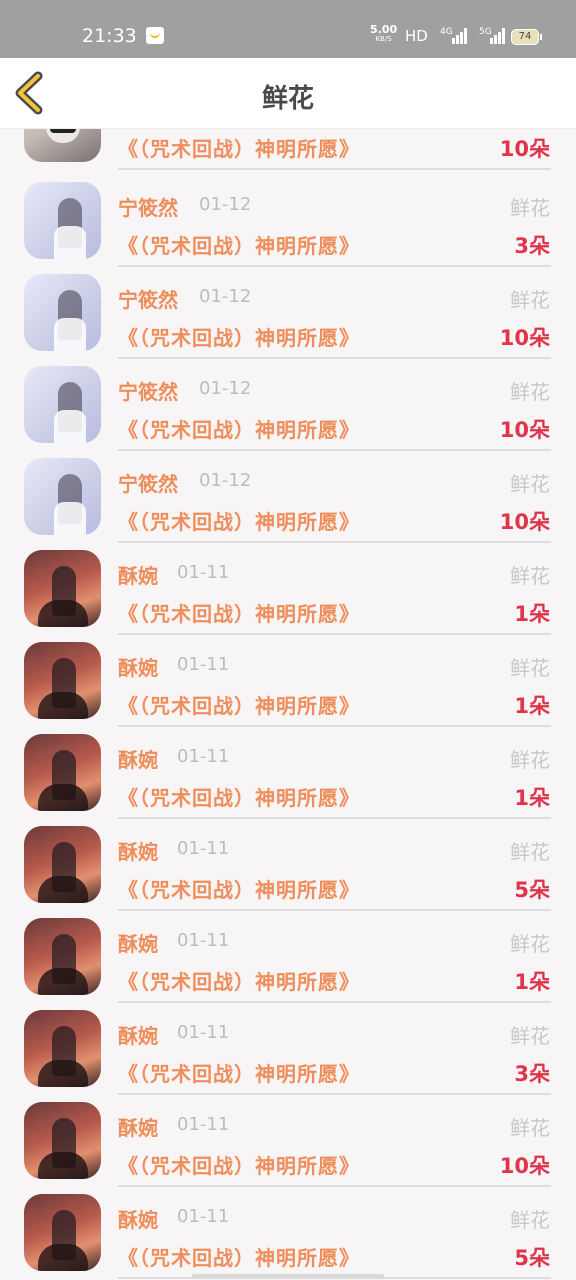  I want to click on top-bar: 鲜花, so click(288, 93).